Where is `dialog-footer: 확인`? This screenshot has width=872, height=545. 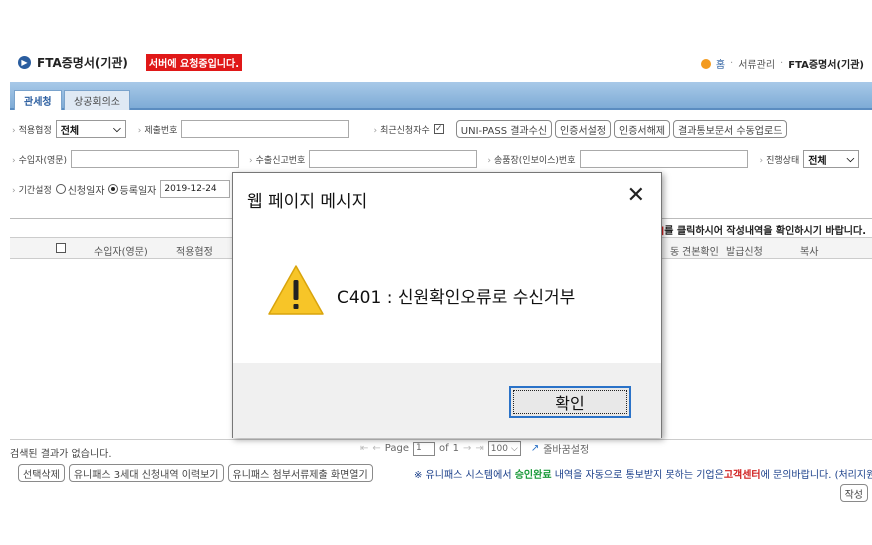 dialog-footer: 확인 is located at coordinates (447, 400).